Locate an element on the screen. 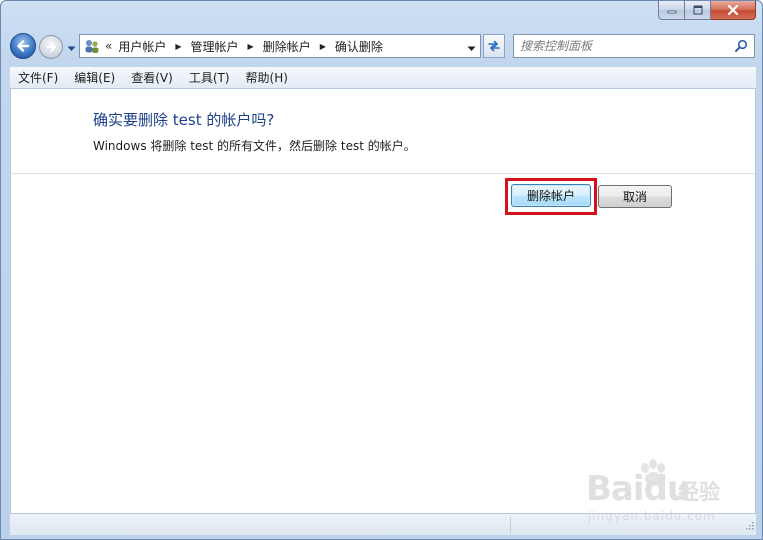  cancel-button: 取消 is located at coordinates (635, 196).